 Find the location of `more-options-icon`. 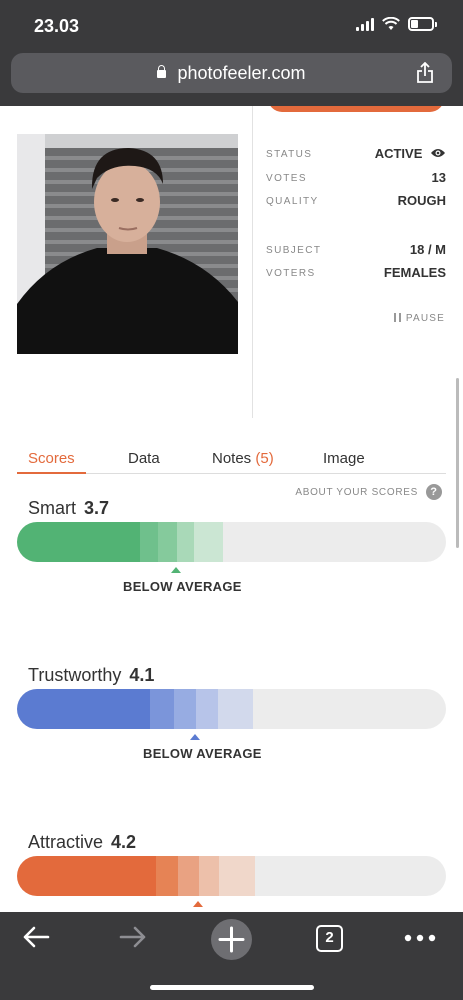

more-options-icon is located at coordinates (420, 938).